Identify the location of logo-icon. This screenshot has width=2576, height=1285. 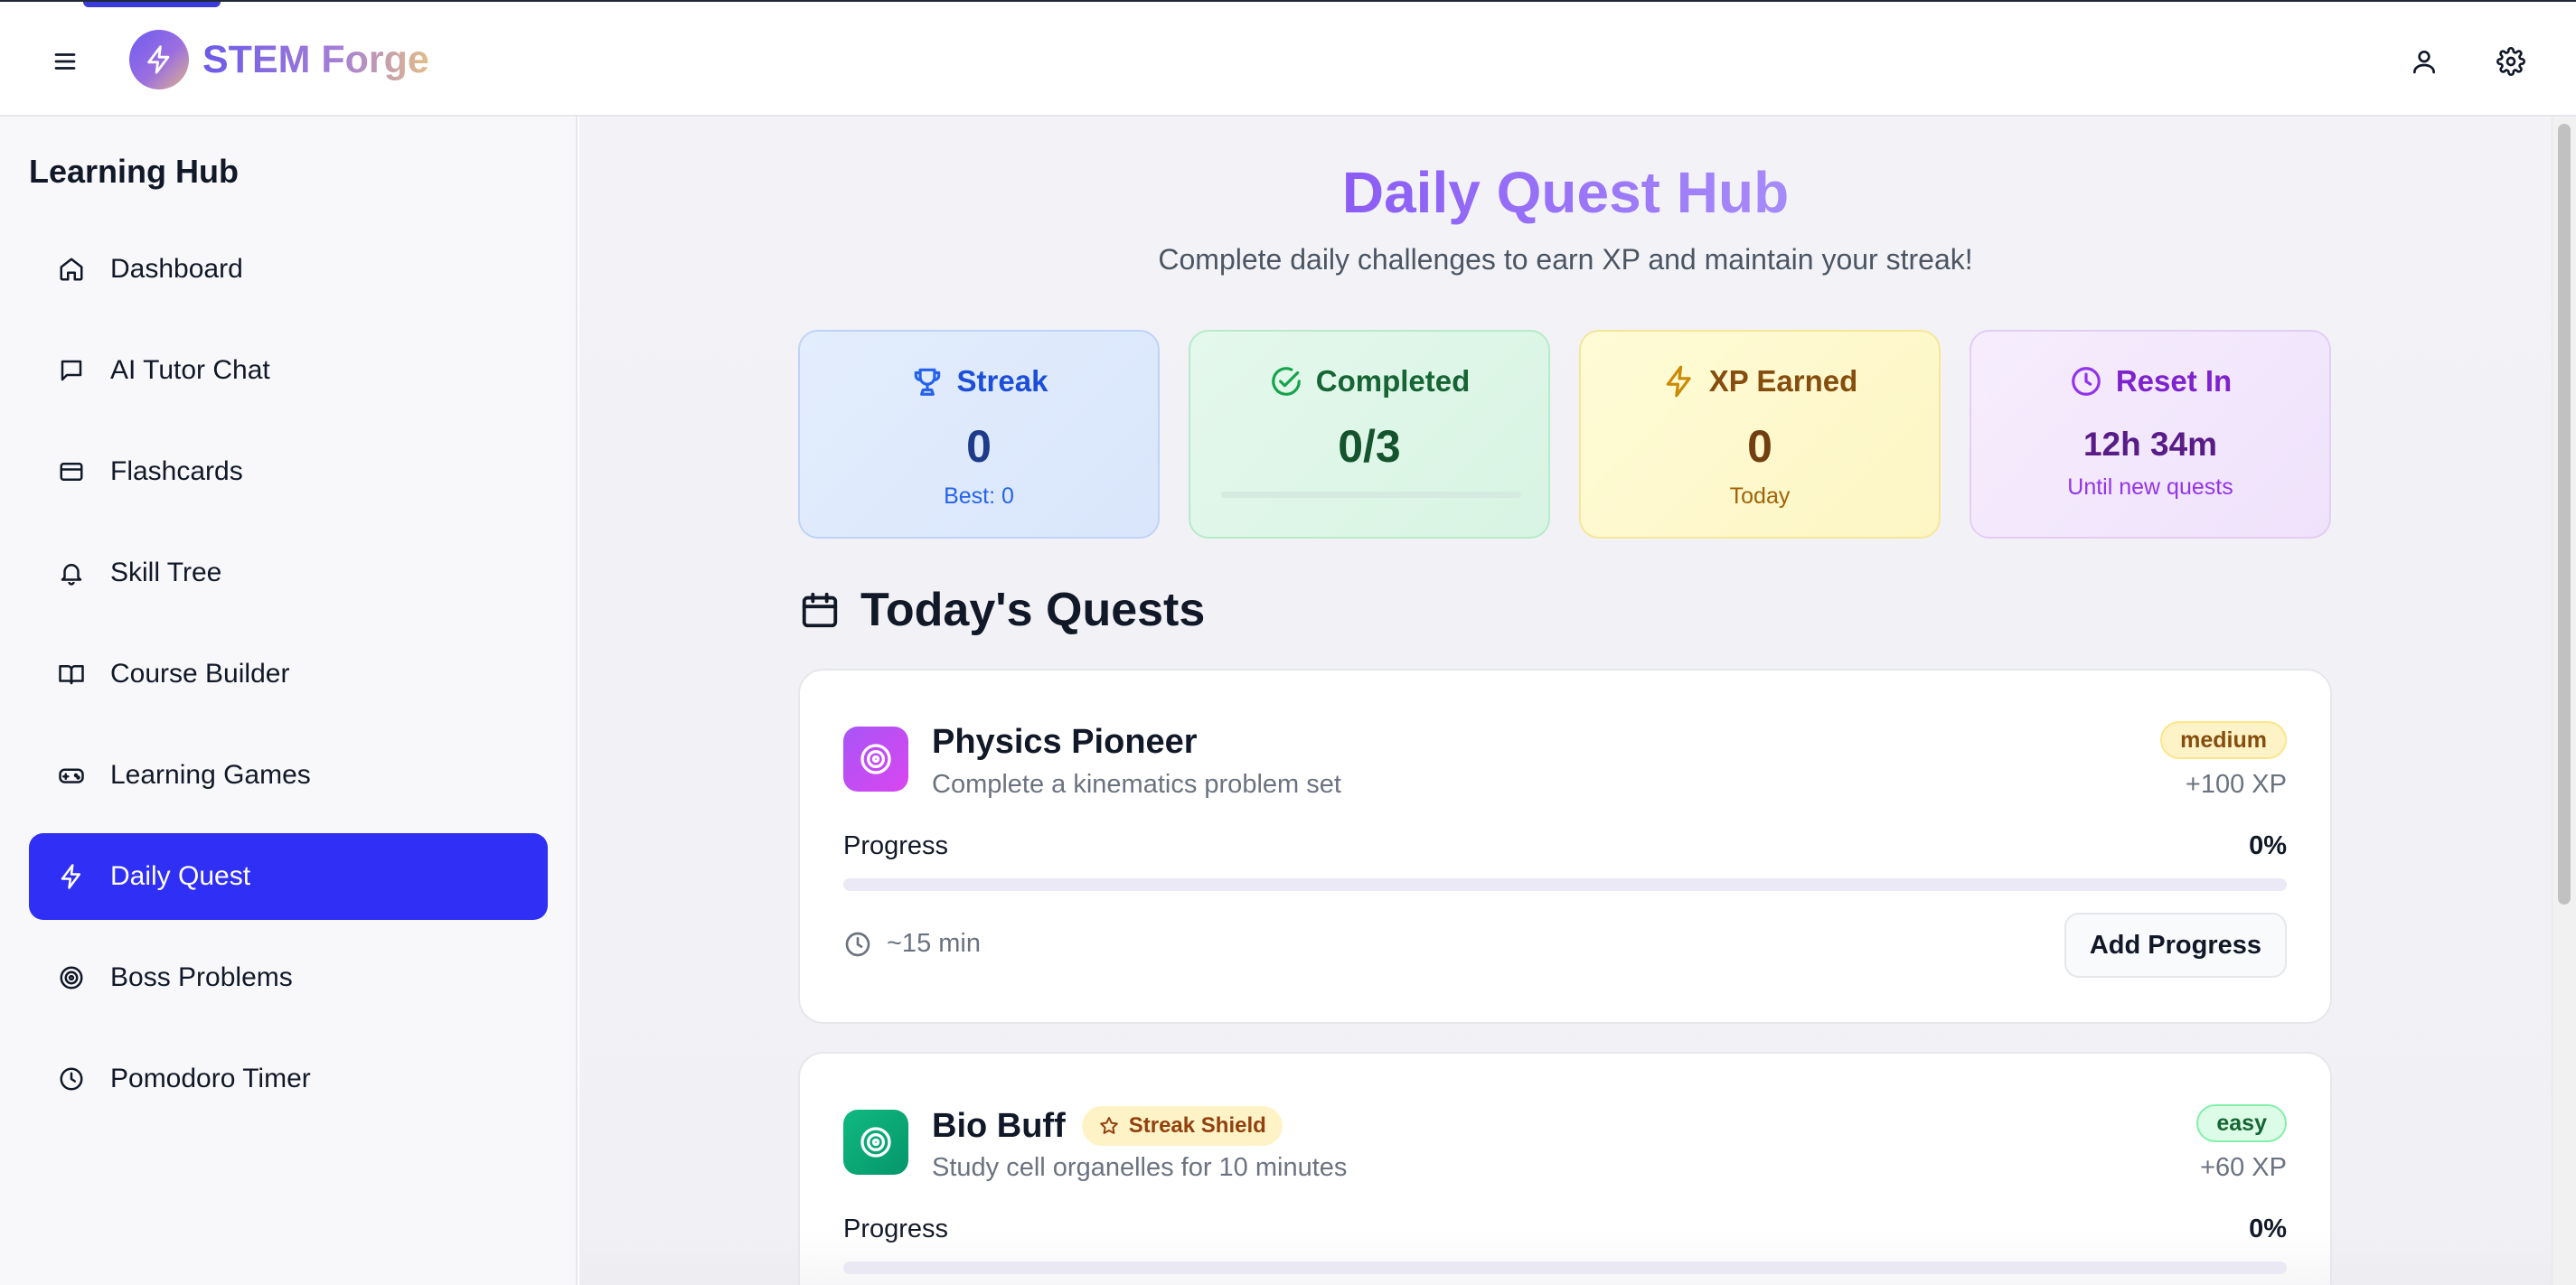
(159, 59).